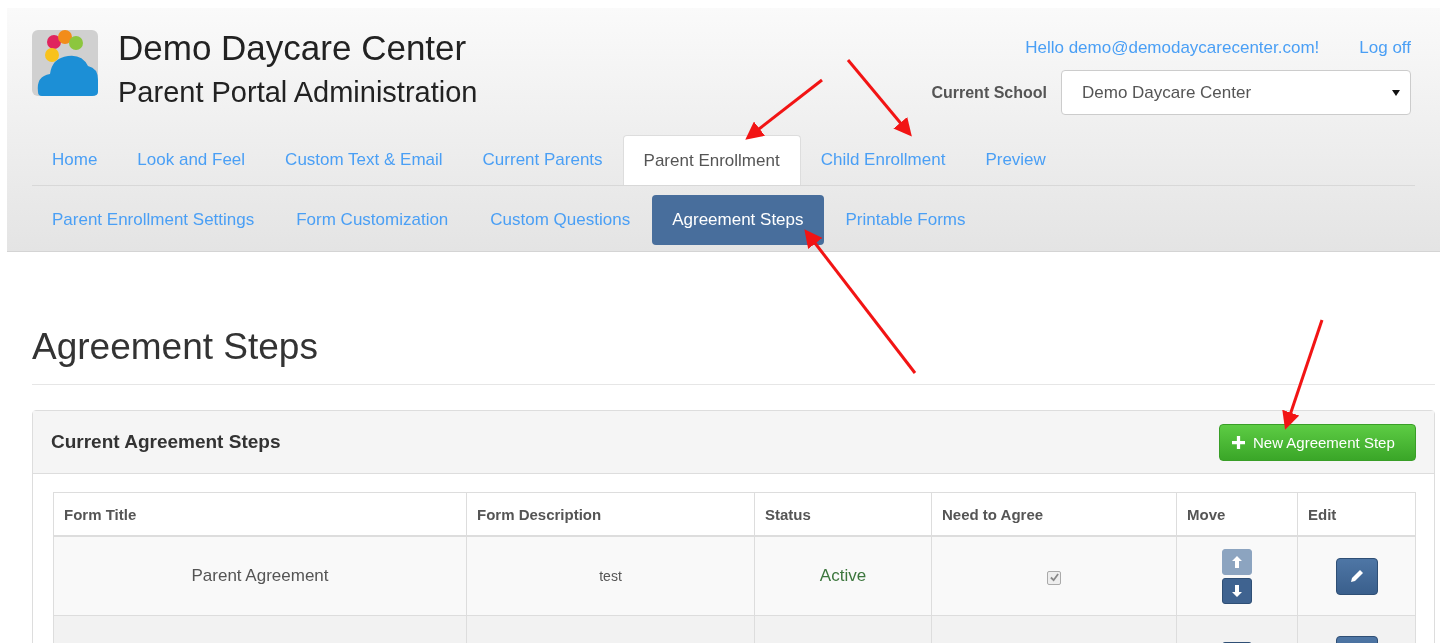 The image size is (1440, 643). Describe the element at coordinates (191, 160) in the screenshot. I see `nav-tab: Look and Feel` at that location.